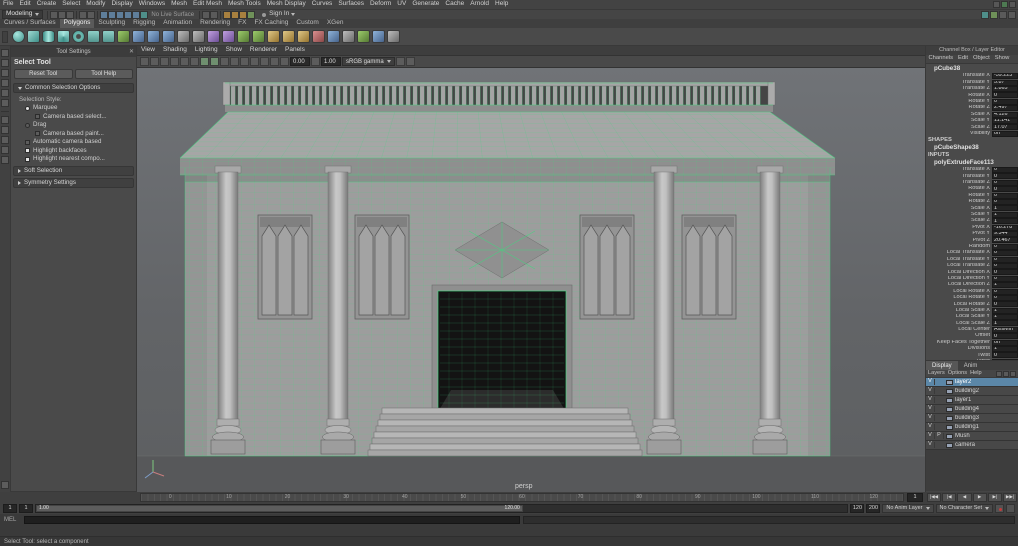 The height and width of the screenshot is (546, 1018). What do you see at coordinates (274, 61) in the screenshot?
I see `multisampling-icon` at bounding box center [274, 61].